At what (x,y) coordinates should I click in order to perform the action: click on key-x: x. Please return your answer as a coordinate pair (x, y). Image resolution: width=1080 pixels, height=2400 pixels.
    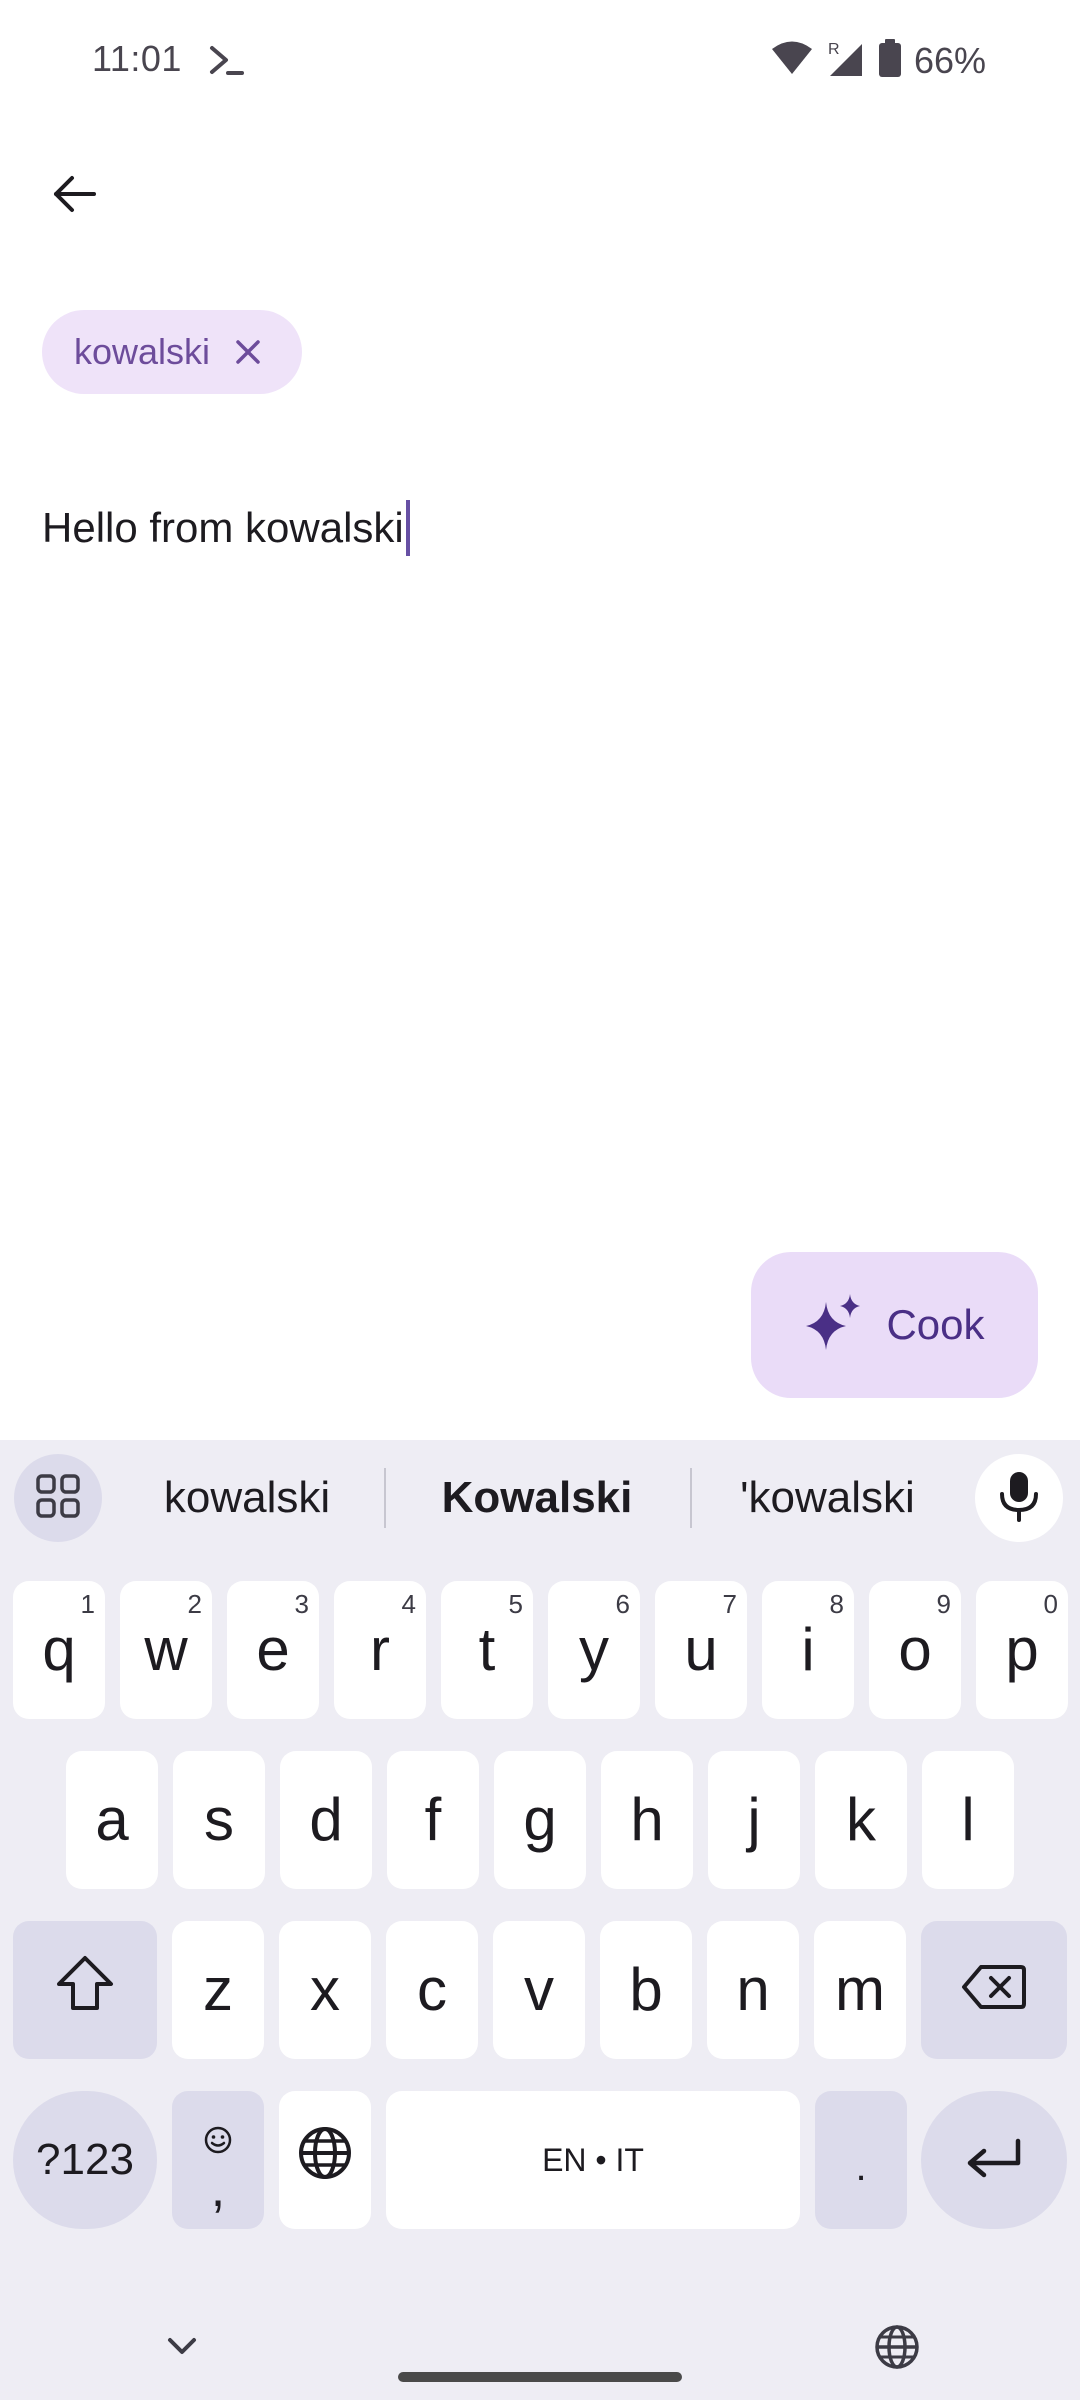
    Looking at the image, I should click on (325, 1990).